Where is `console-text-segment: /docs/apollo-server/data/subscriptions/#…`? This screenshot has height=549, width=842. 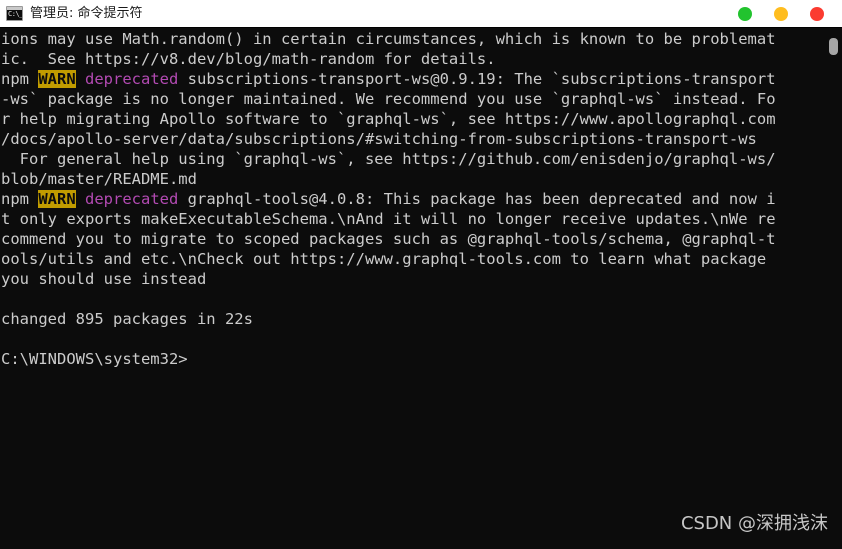 console-text-segment: /docs/apollo-server/data/subscriptions/#… is located at coordinates (379, 139).